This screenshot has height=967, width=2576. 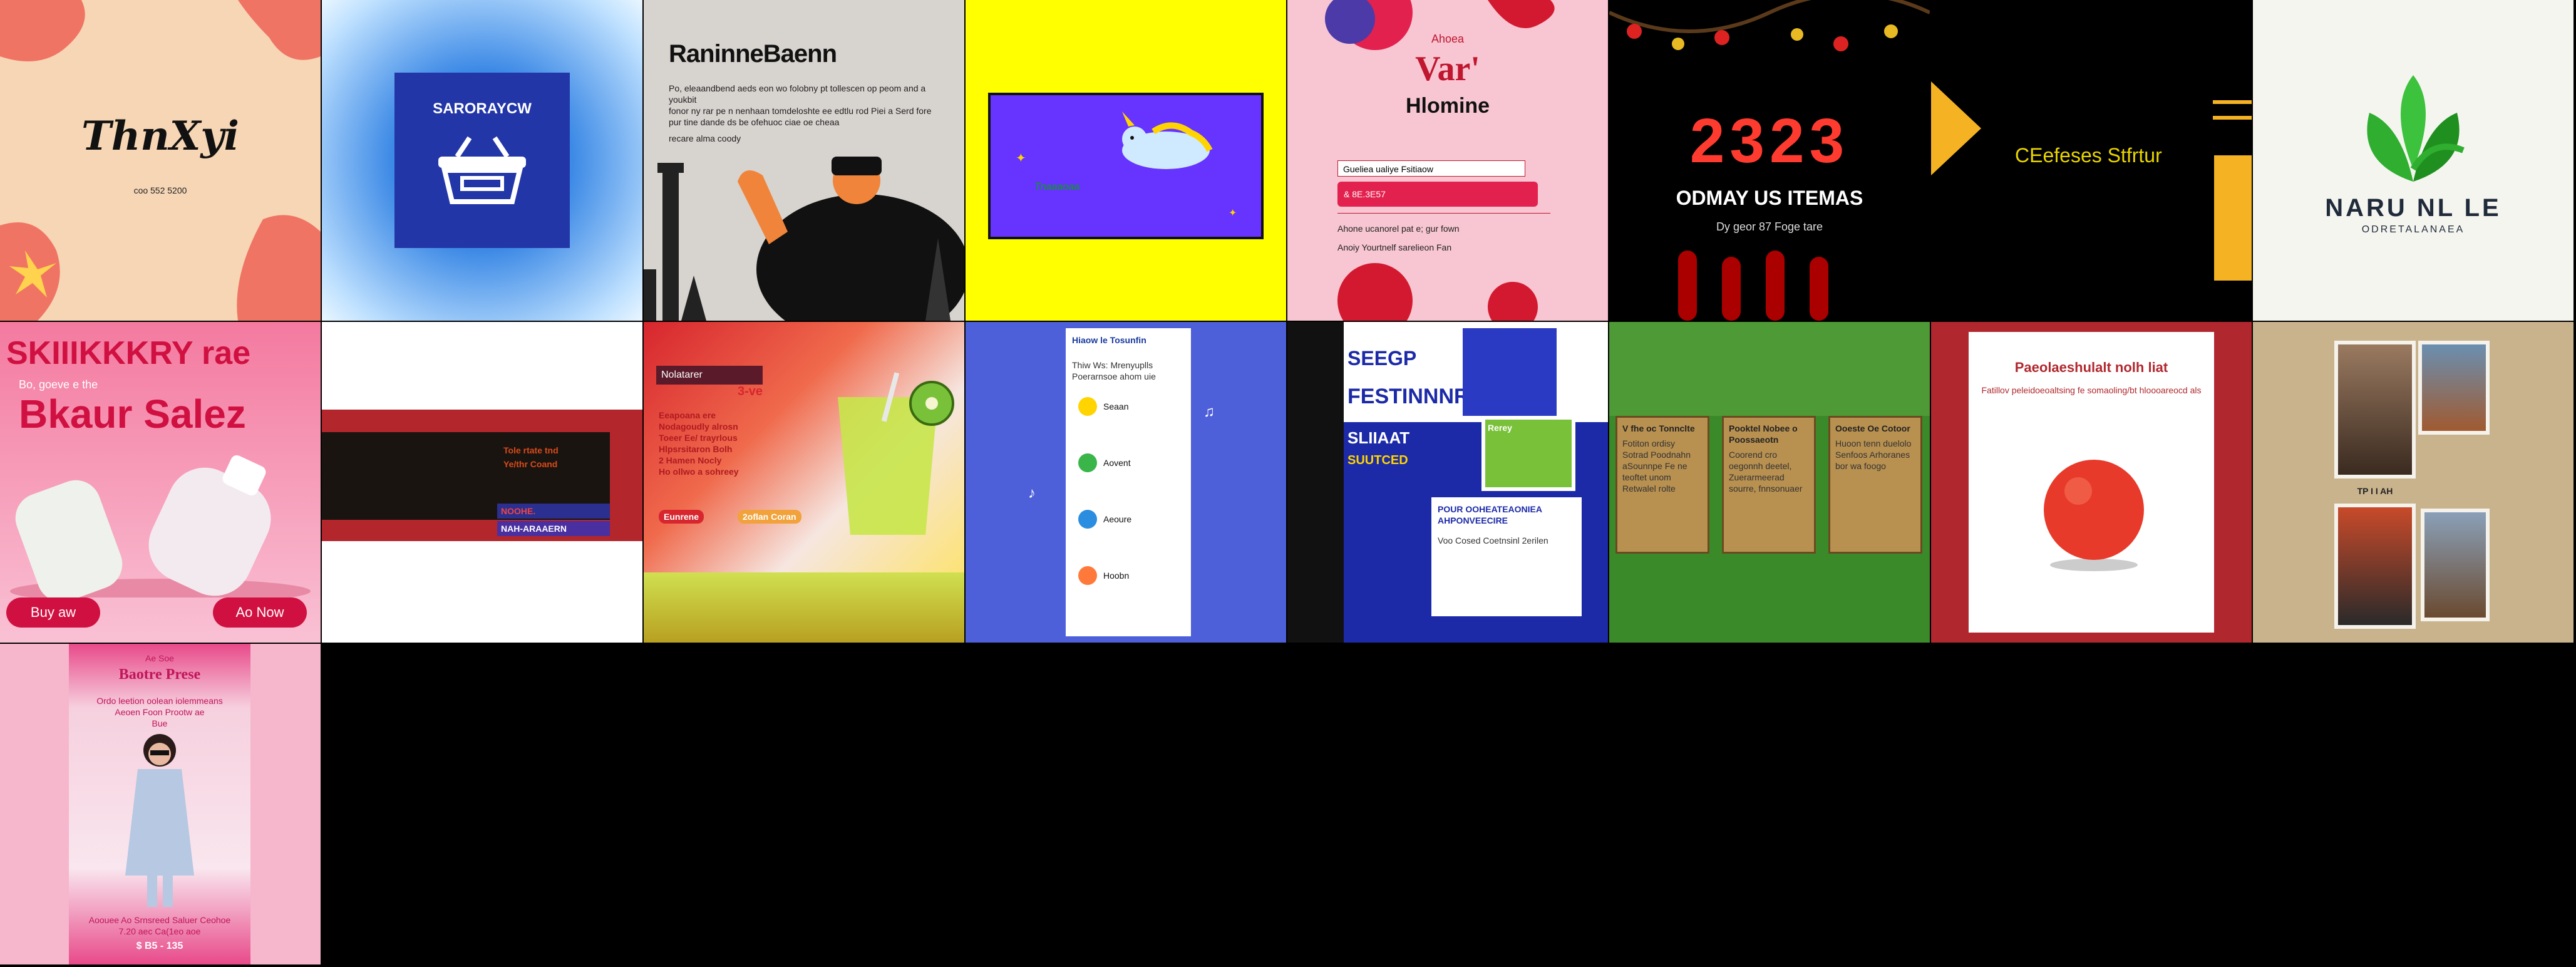 I want to click on flyer-title: SLIIAAT, so click(x=1378, y=437).